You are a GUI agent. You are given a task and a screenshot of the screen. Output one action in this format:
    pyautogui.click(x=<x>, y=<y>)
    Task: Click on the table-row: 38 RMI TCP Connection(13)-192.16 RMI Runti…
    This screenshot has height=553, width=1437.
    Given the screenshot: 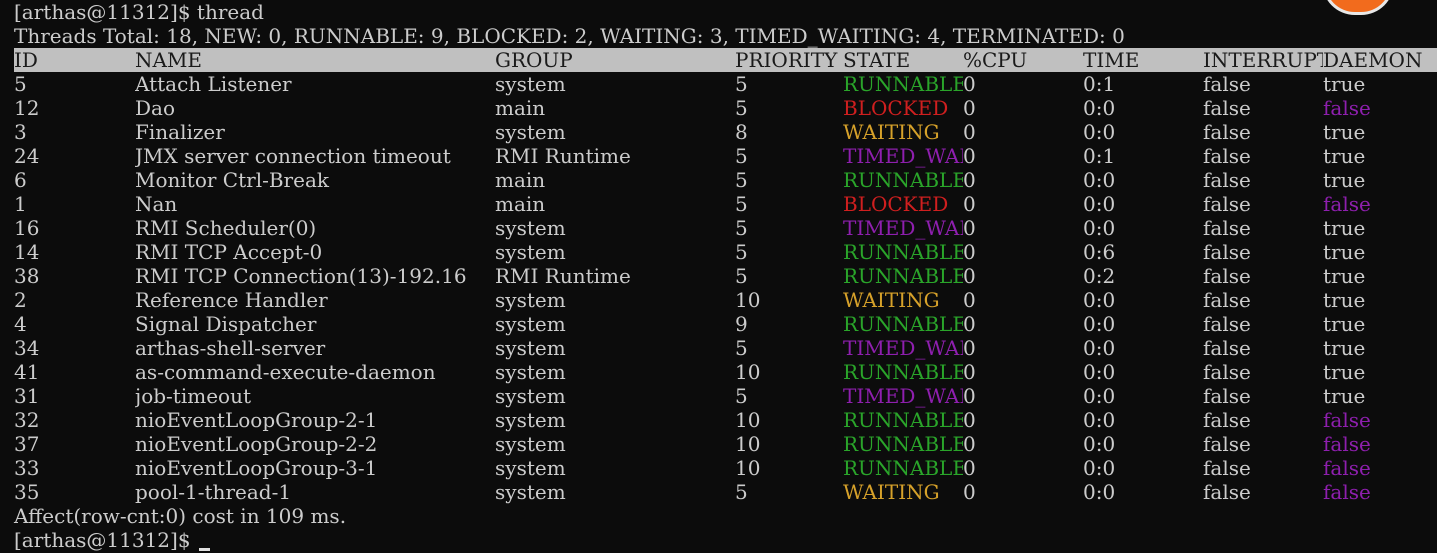 What is the action you would take?
    pyautogui.click(x=725, y=276)
    